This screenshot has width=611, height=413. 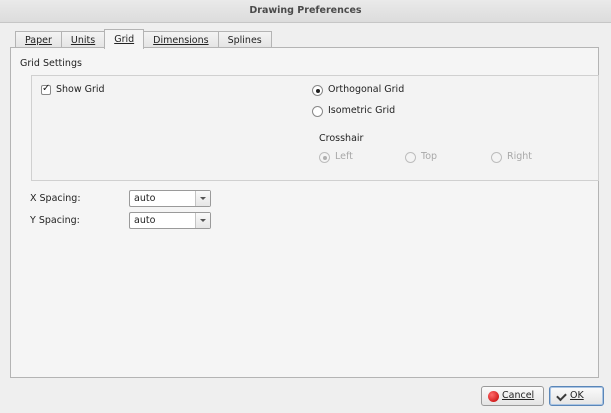 What do you see at coordinates (244, 40) in the screenshot?
I see `tab-splines-label: Splines` at bounding box center [244, 40].